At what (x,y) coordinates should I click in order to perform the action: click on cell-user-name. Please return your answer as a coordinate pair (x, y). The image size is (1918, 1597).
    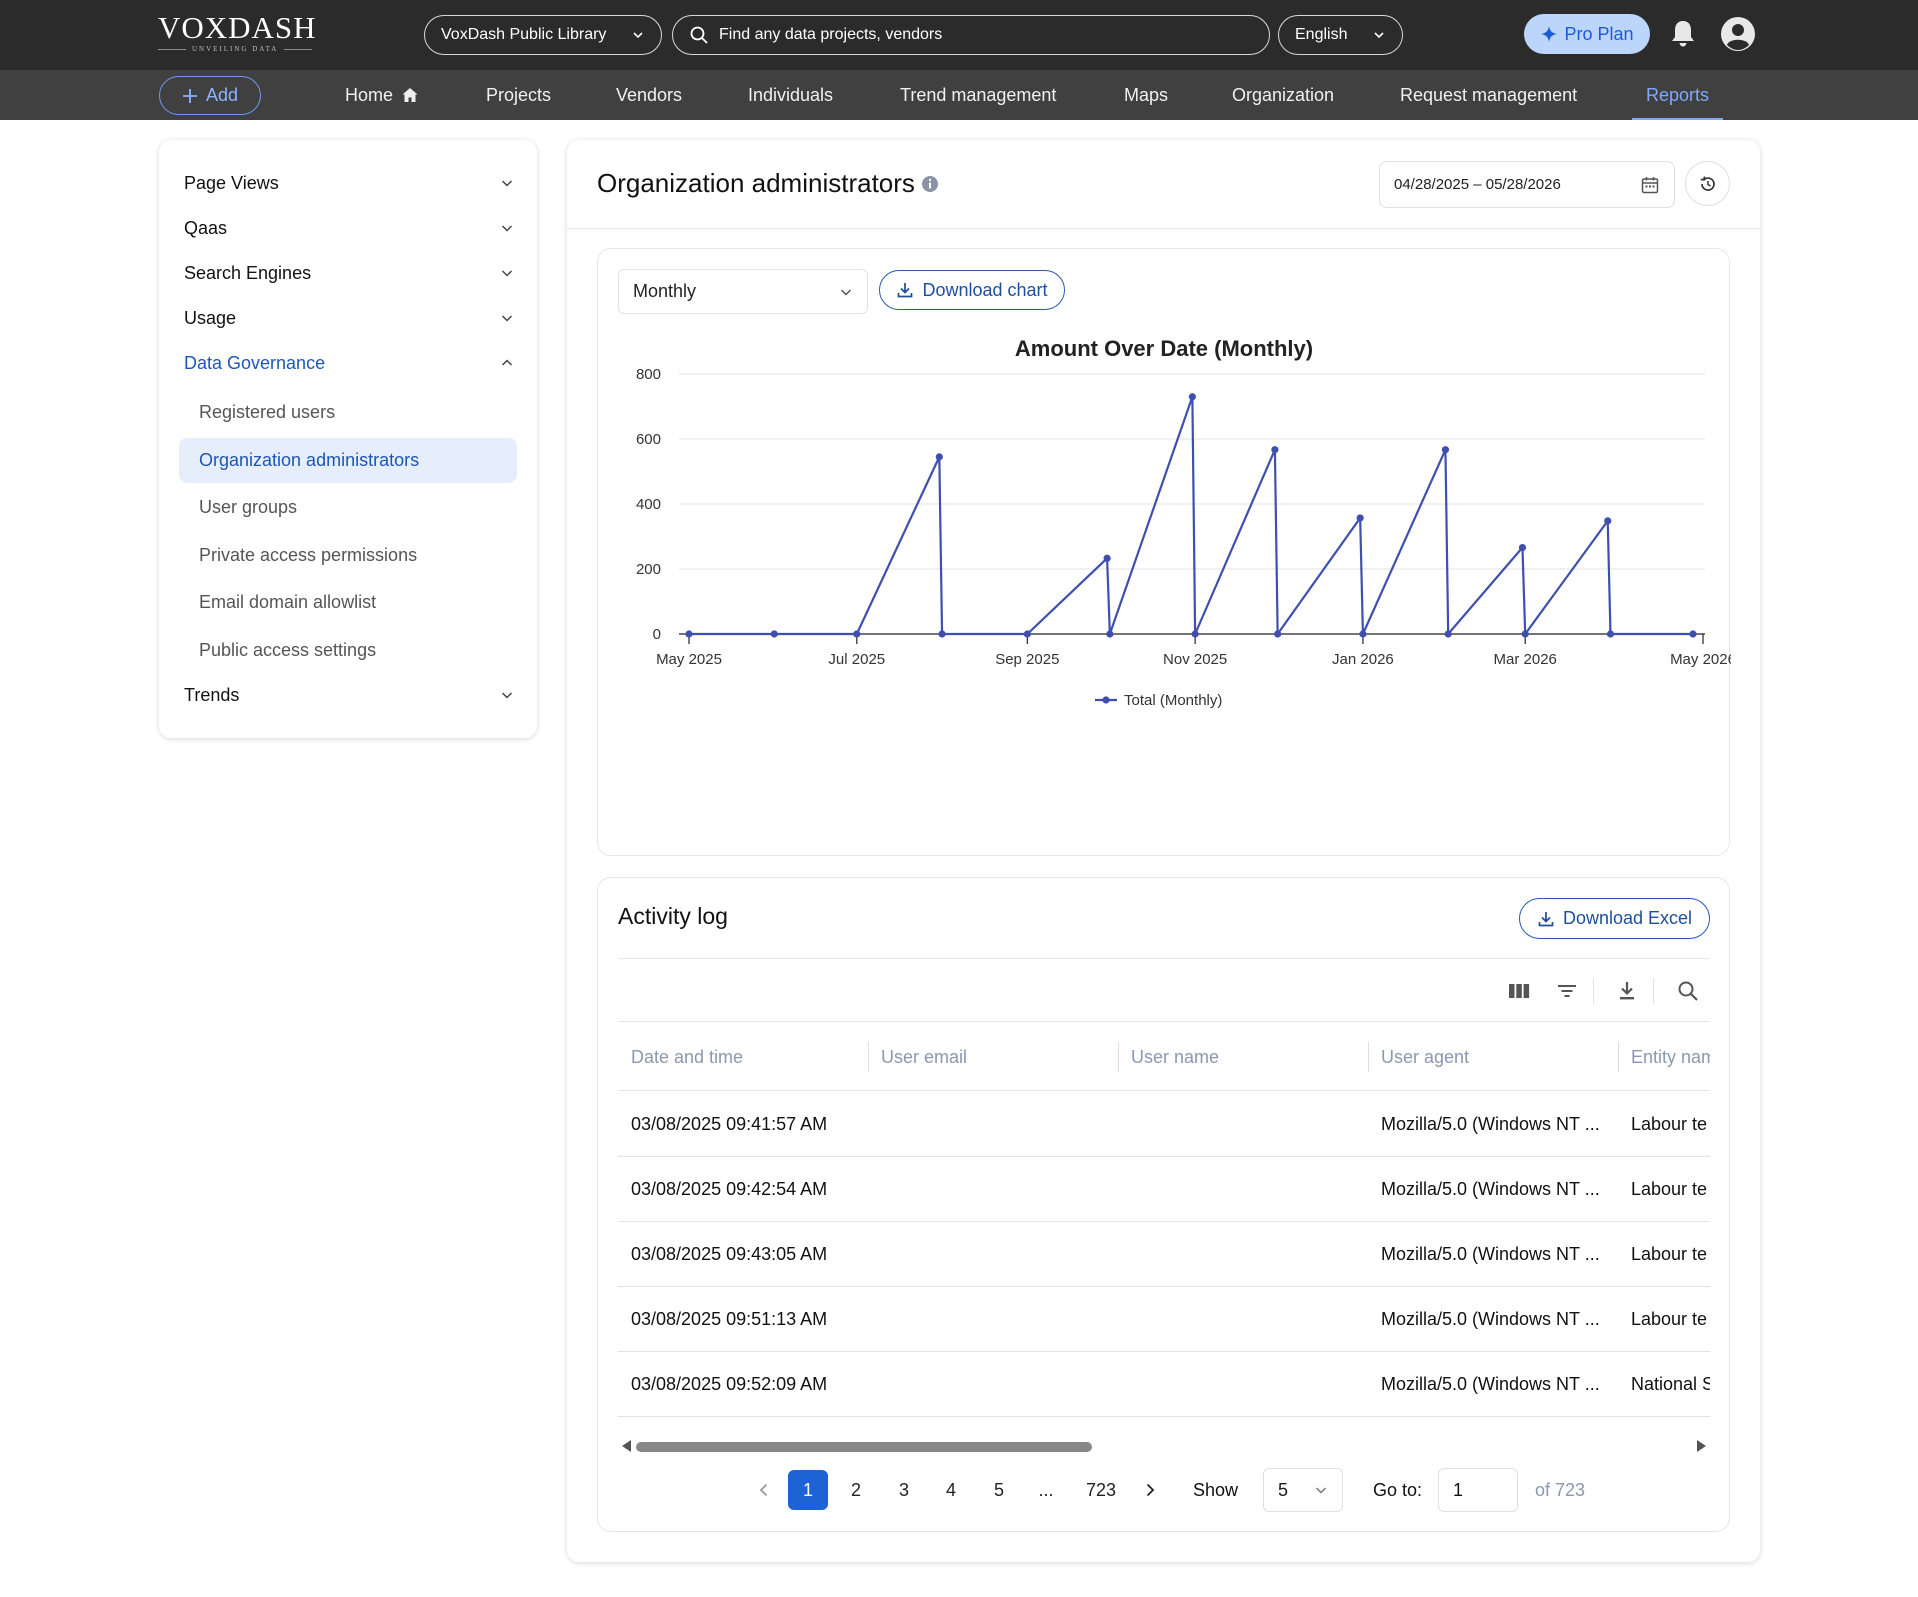
    Looking at the image, I should click on (1243, 1189).